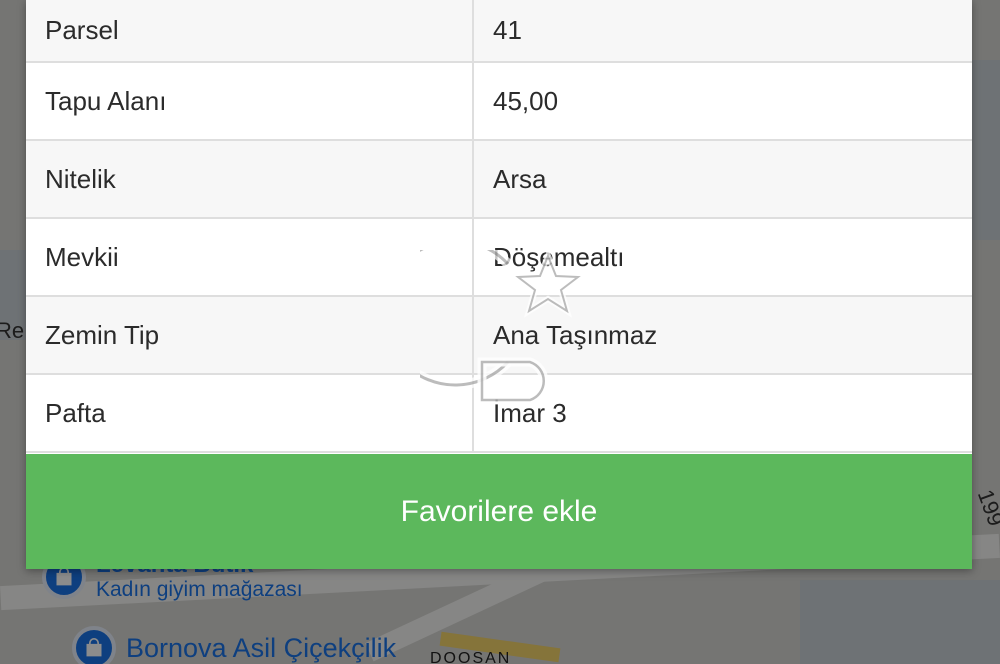 This screenshot has height=664, width=1000. What do you see at coordinates (250, 101) in the screenshot?
I see `row-key: Tapu Alanı` at bounding box center [250, 101].